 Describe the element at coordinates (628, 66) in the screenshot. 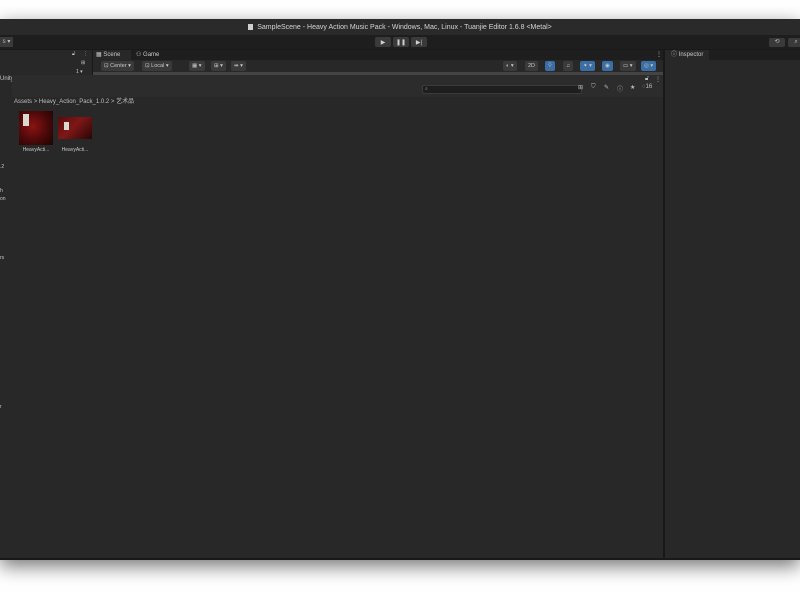

I see `camera-dropdown: ▭ ▾` at that location.